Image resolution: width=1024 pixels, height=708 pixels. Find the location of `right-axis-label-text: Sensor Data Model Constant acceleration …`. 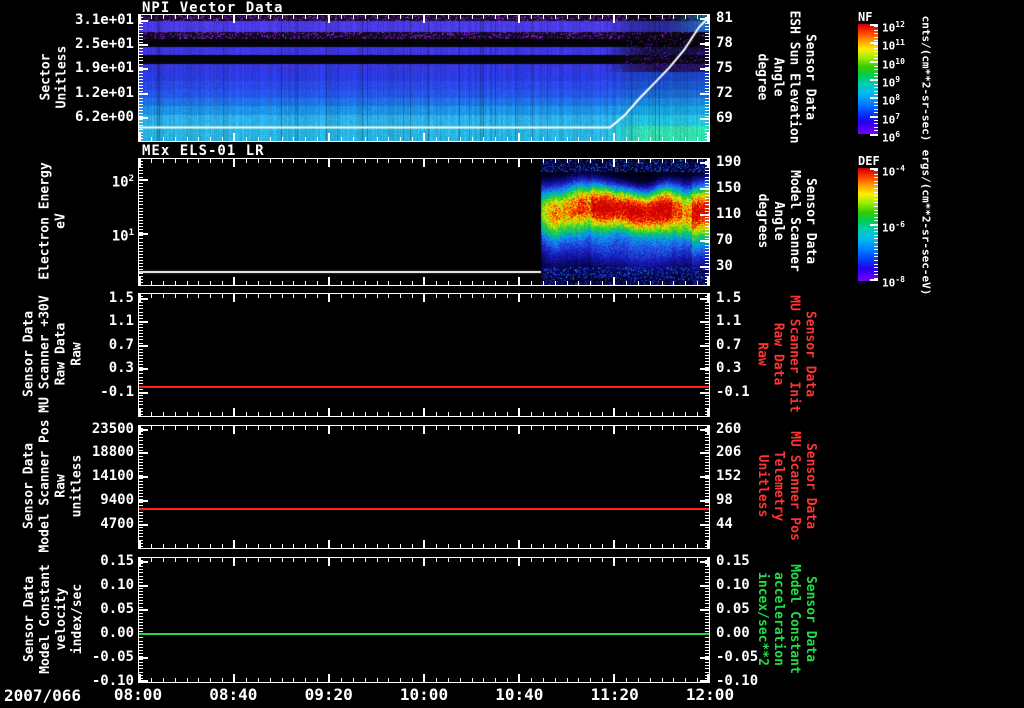

right-axis-label-text: Sensor Data Model Constant acceleration … is located at coordinates (786, 619).